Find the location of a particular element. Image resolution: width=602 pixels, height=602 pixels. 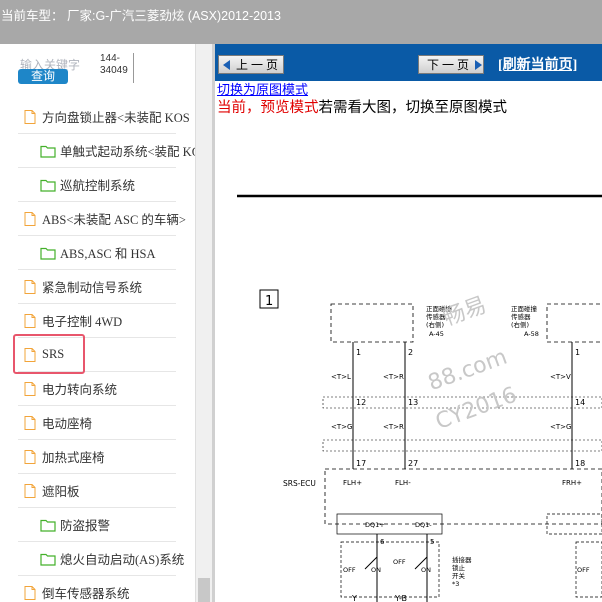

arrow-left-icon is located at coordinates (226, 64).